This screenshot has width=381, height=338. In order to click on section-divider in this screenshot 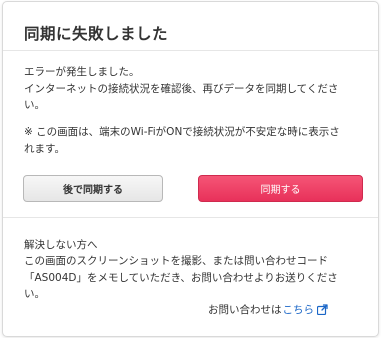, I will do `click(190, 217)`.